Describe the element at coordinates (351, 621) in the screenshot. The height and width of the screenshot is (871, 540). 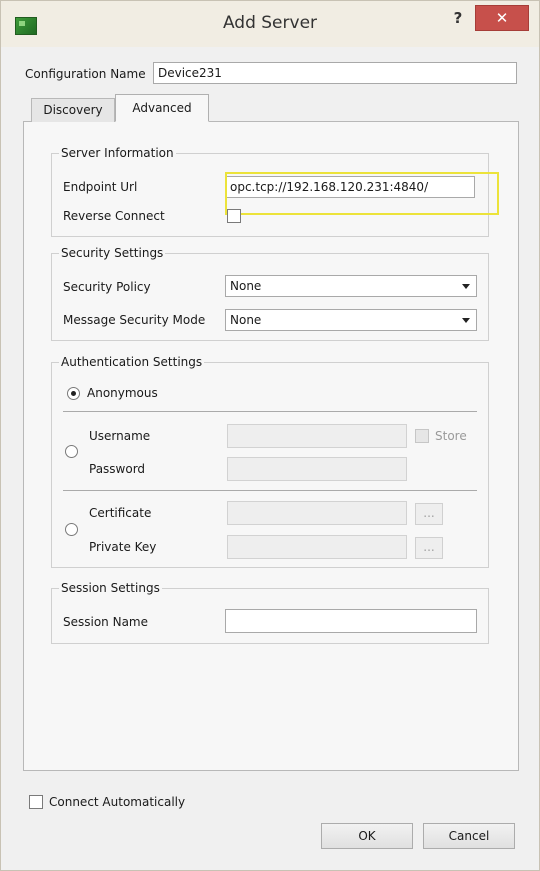
I see `session-name-input` at that location.